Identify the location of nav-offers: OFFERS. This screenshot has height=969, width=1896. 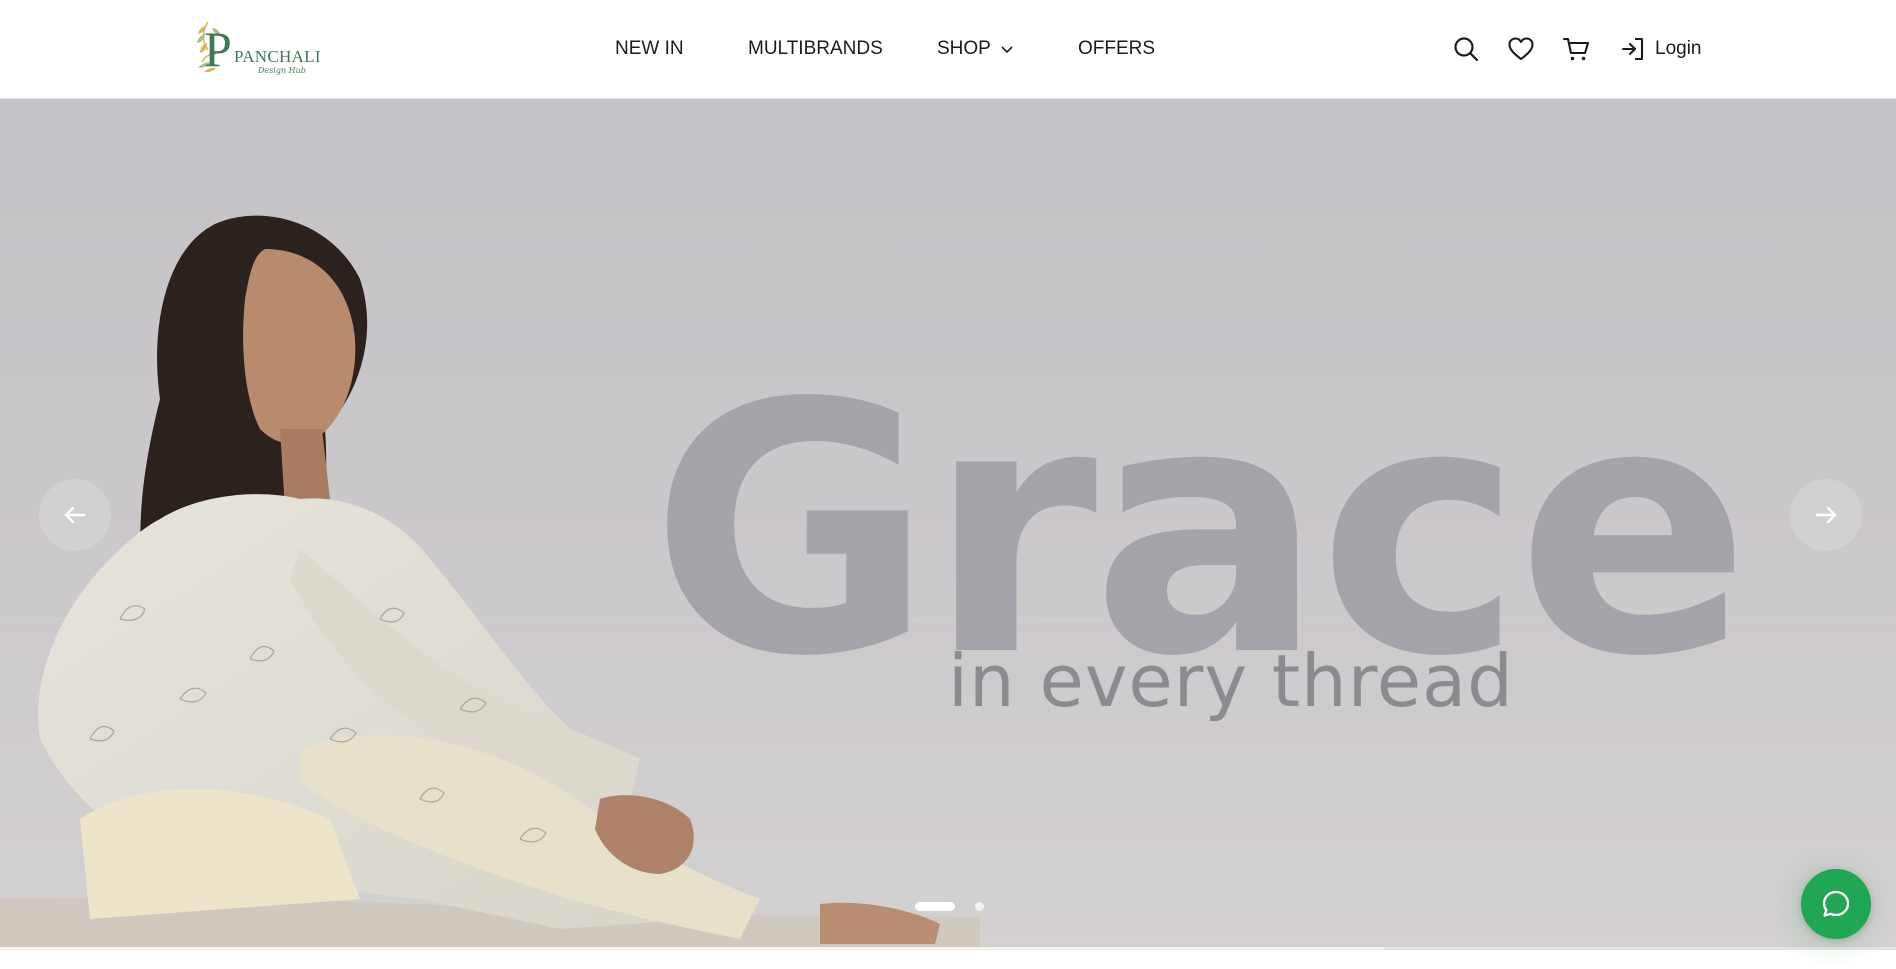
(1116, 49).